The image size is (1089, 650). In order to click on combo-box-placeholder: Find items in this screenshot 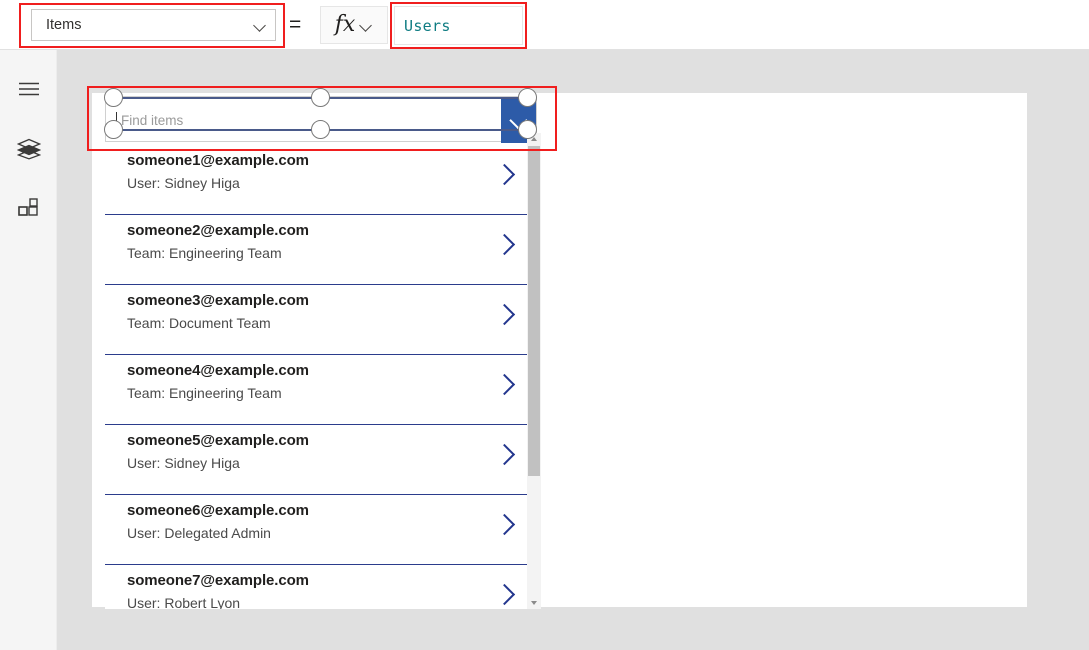, I will do `click(152, 120)`.